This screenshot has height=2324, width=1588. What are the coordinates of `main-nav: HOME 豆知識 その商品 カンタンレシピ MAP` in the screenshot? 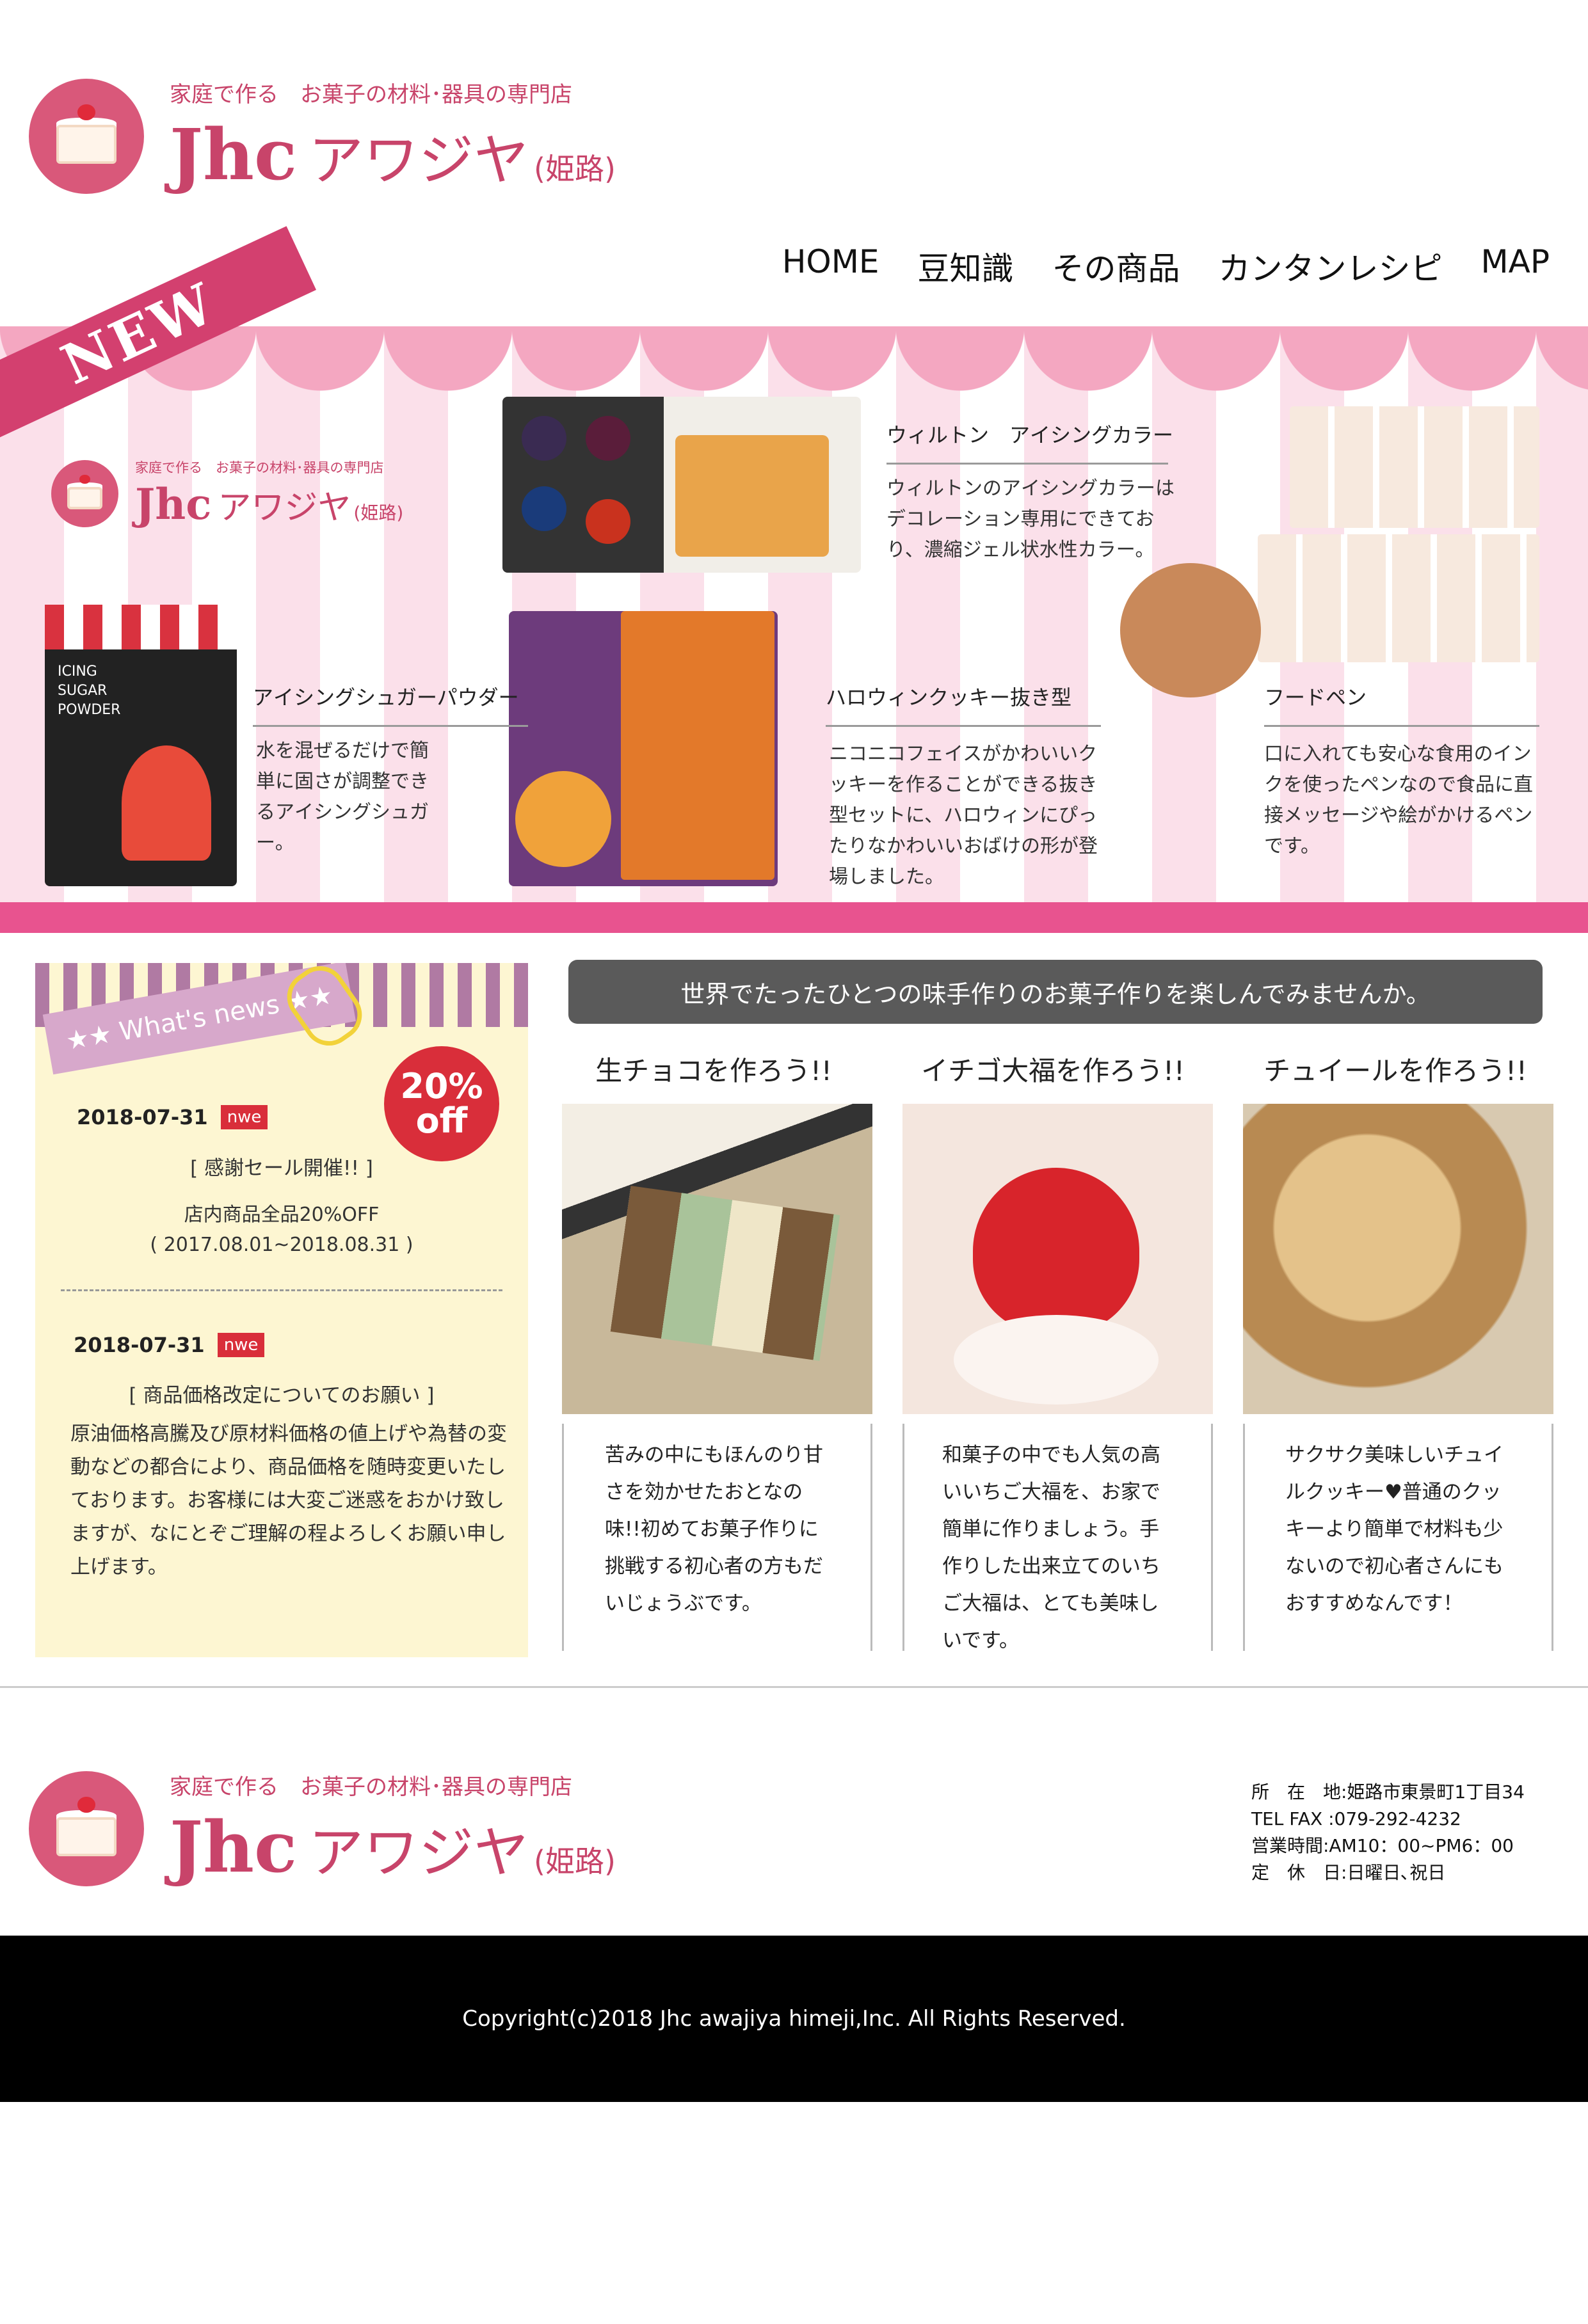 It's located at (1166, 266).